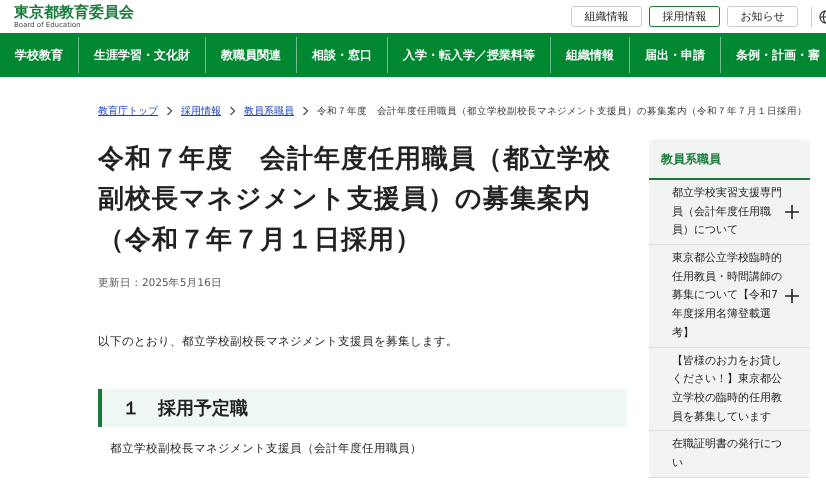 Image resolution: width=826 pixels, height=490 pixels. Describe the element at coordinates (266, 448) in the screenshot. I see `section-text: 都立学校副校長マネジメント支援員（会計年度任用職員）` at that location.